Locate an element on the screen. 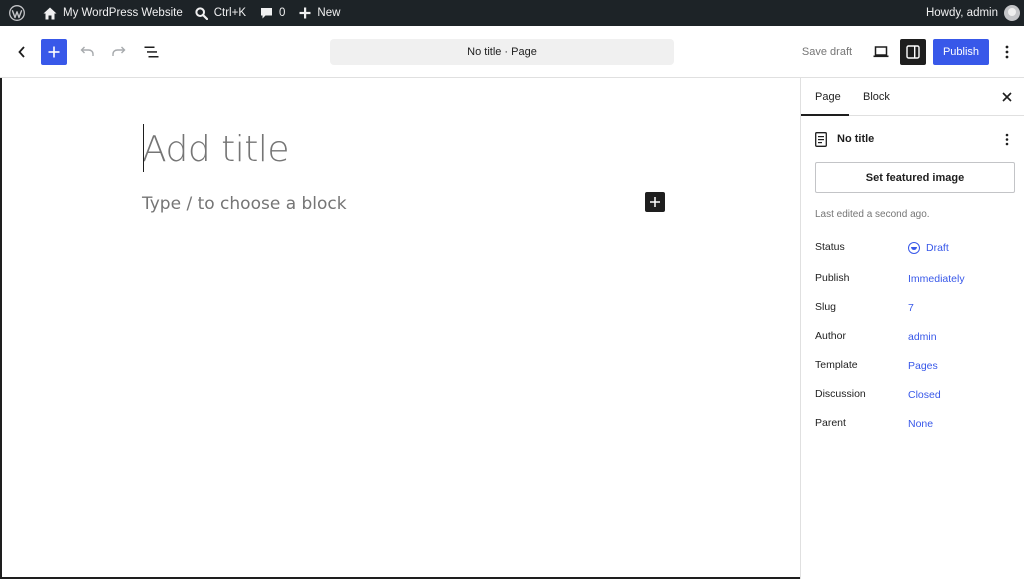 This screenshot has height=579, width=1024. back-button is located at coordinates (22, 52).